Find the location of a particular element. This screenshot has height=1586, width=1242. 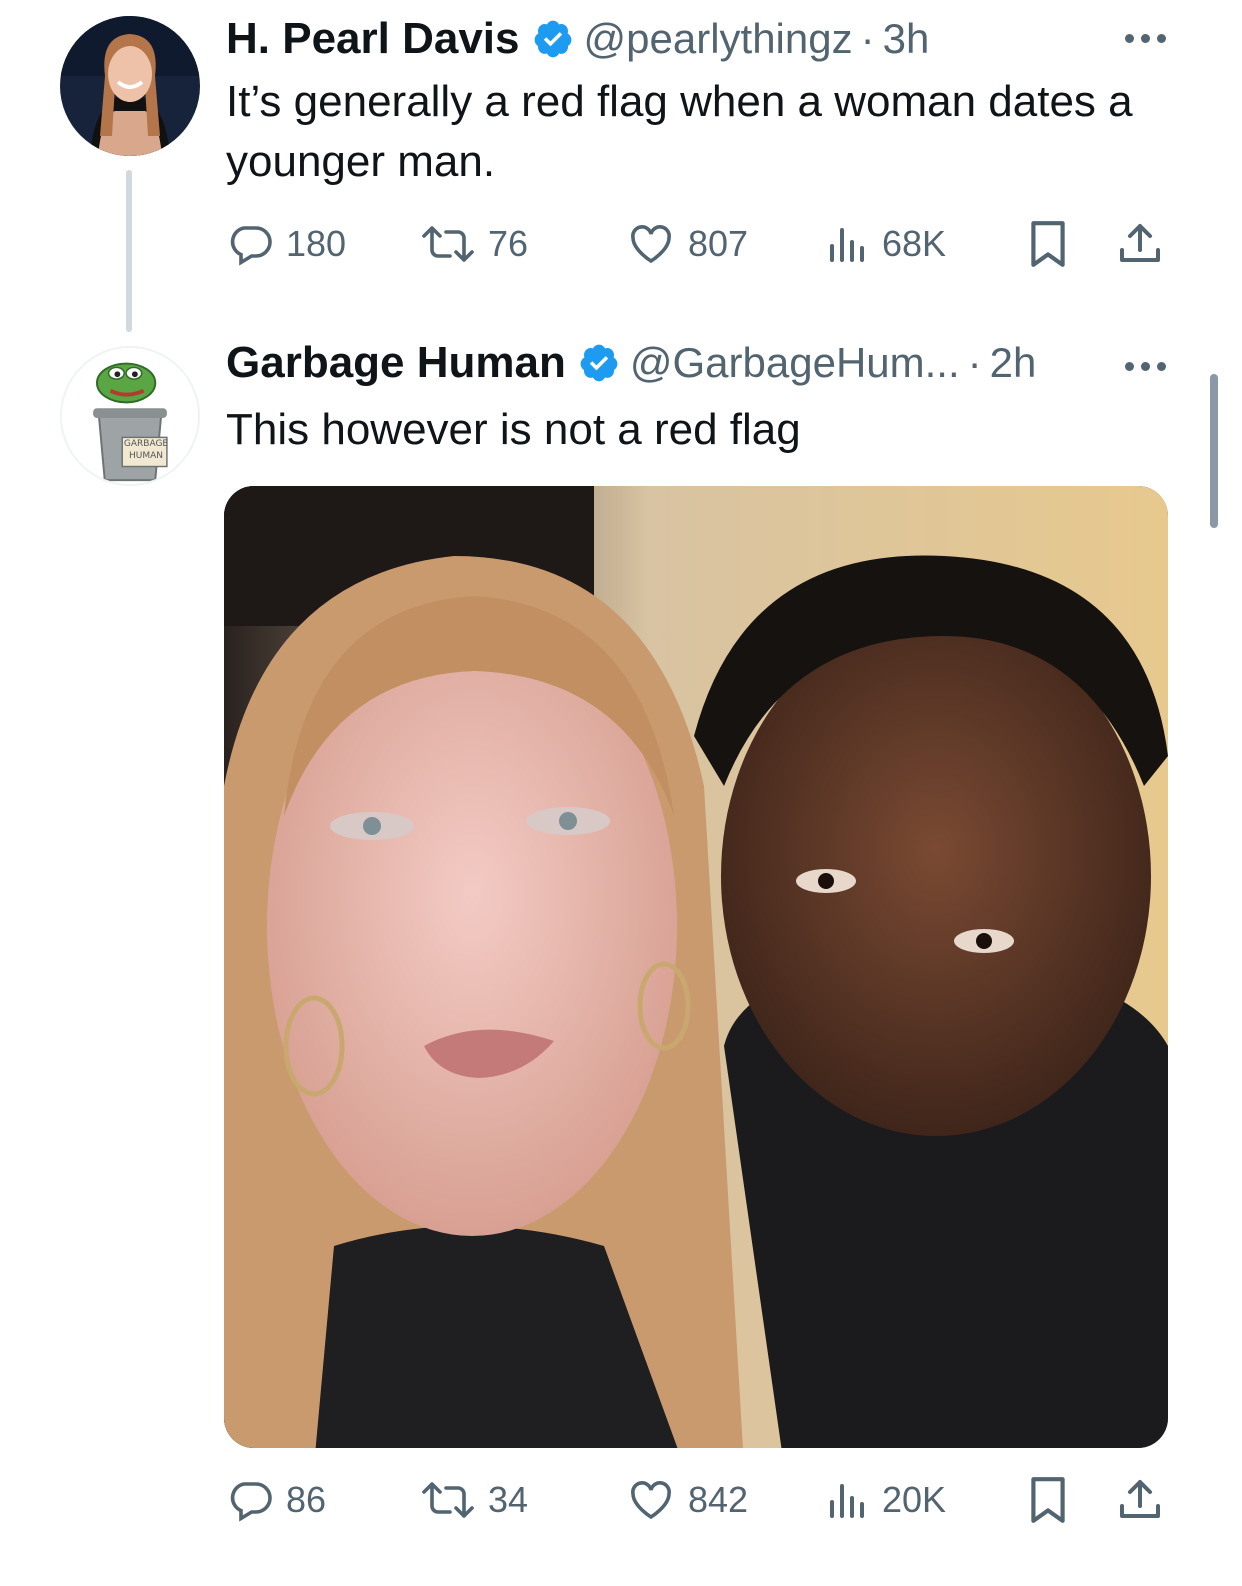

timestamp: 3h is located at coordinates (906, 39).